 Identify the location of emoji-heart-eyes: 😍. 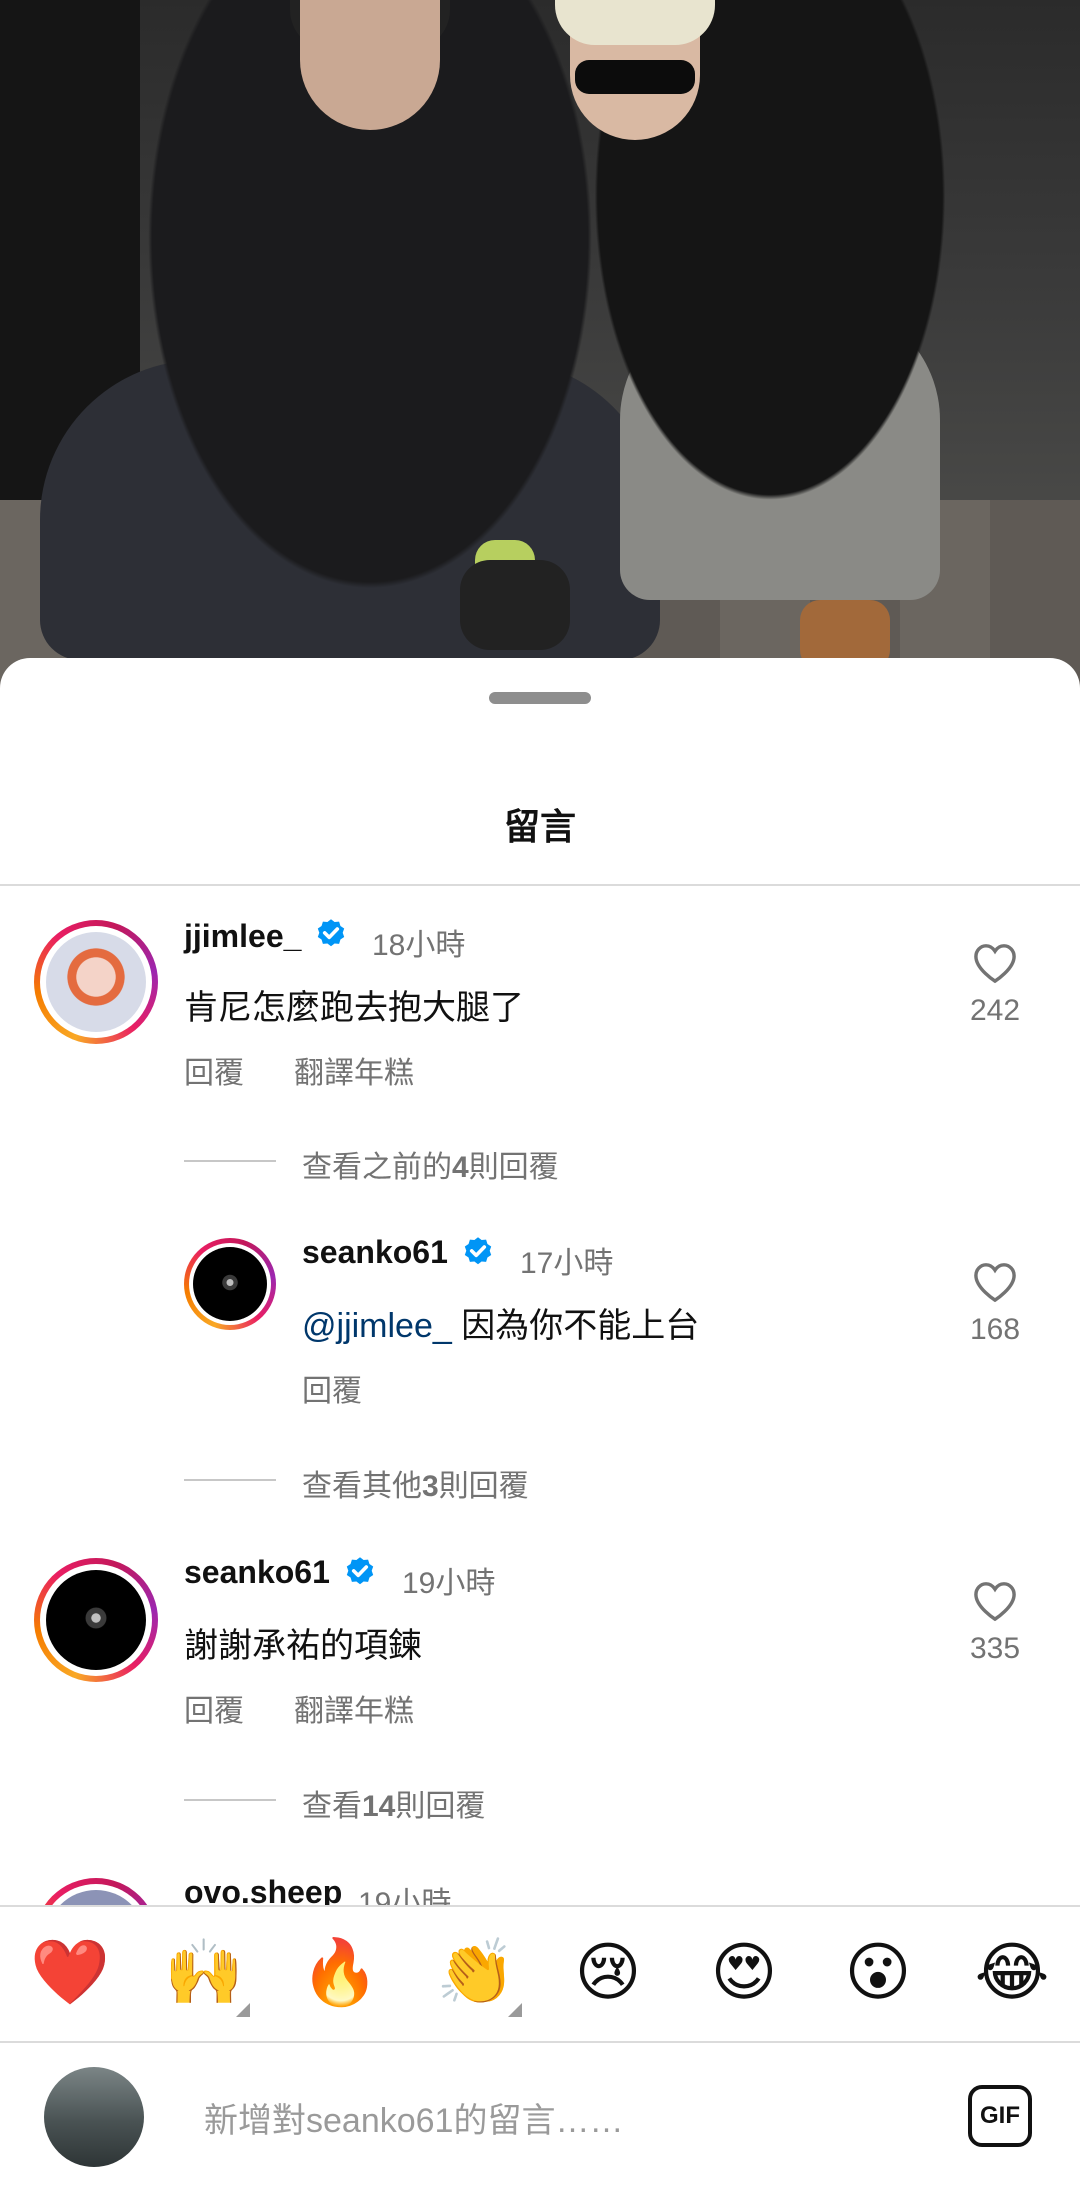
(744, 1973).